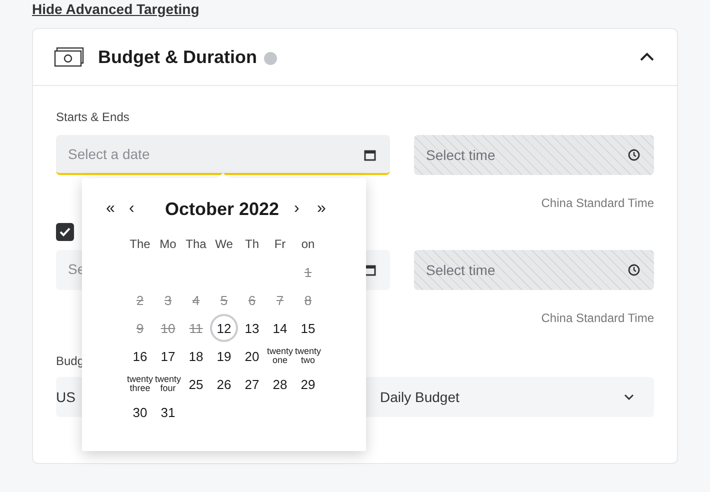 The height and width of the screenshot is (492, 710). Describe the element at coordinates (280, 384) in the screenshot. I see `calendar-day: 28` at that location.